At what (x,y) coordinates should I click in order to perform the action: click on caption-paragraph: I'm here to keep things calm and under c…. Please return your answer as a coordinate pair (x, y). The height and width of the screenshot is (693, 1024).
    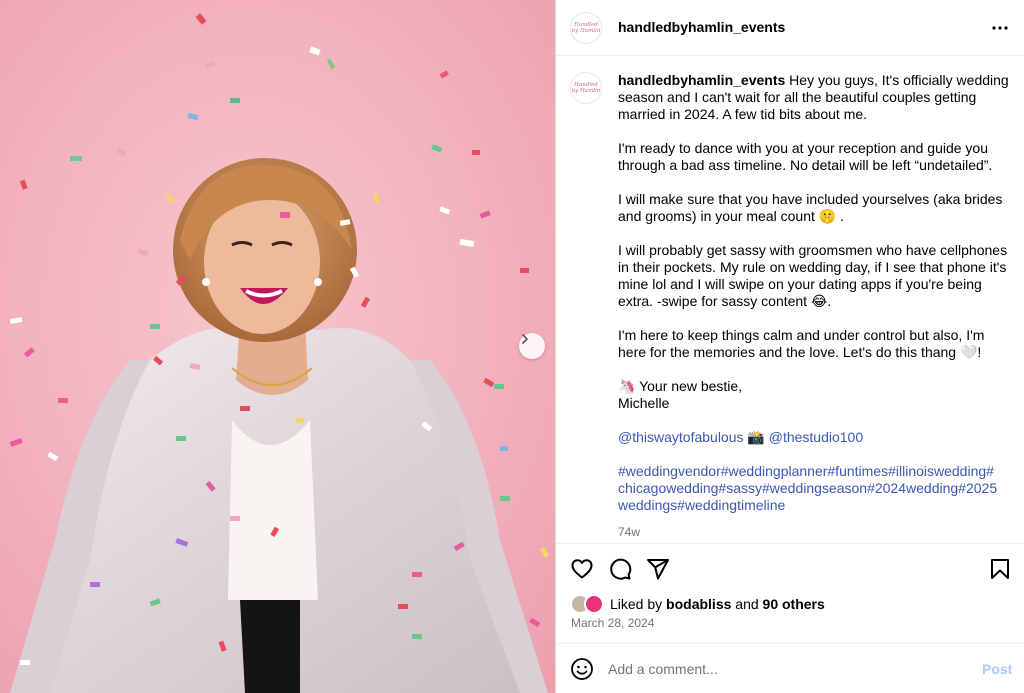
    Looking at the image, I should click on (801, 343).